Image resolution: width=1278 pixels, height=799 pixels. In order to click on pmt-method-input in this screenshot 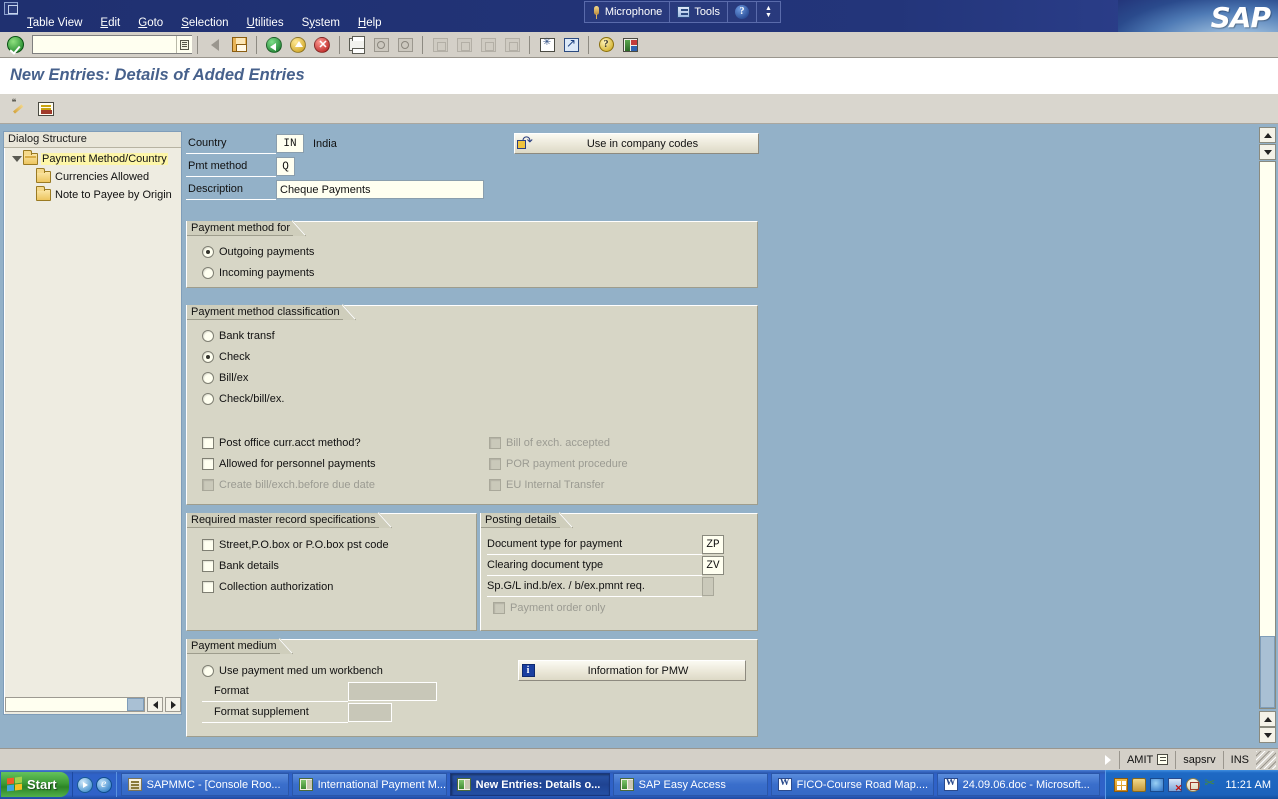, I will do `click(285, 166)`.